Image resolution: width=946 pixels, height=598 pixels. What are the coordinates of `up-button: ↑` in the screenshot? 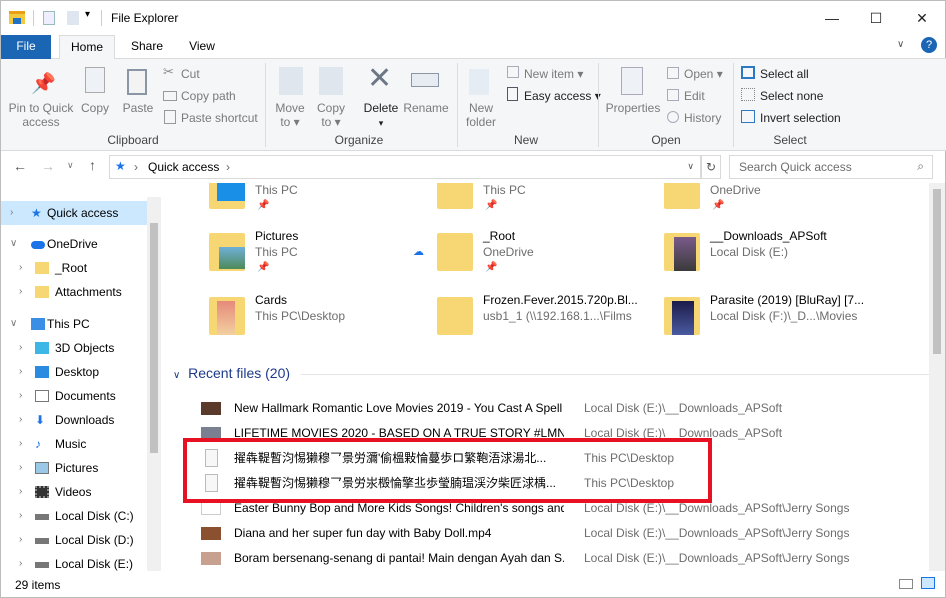 It's located at (92, 165).